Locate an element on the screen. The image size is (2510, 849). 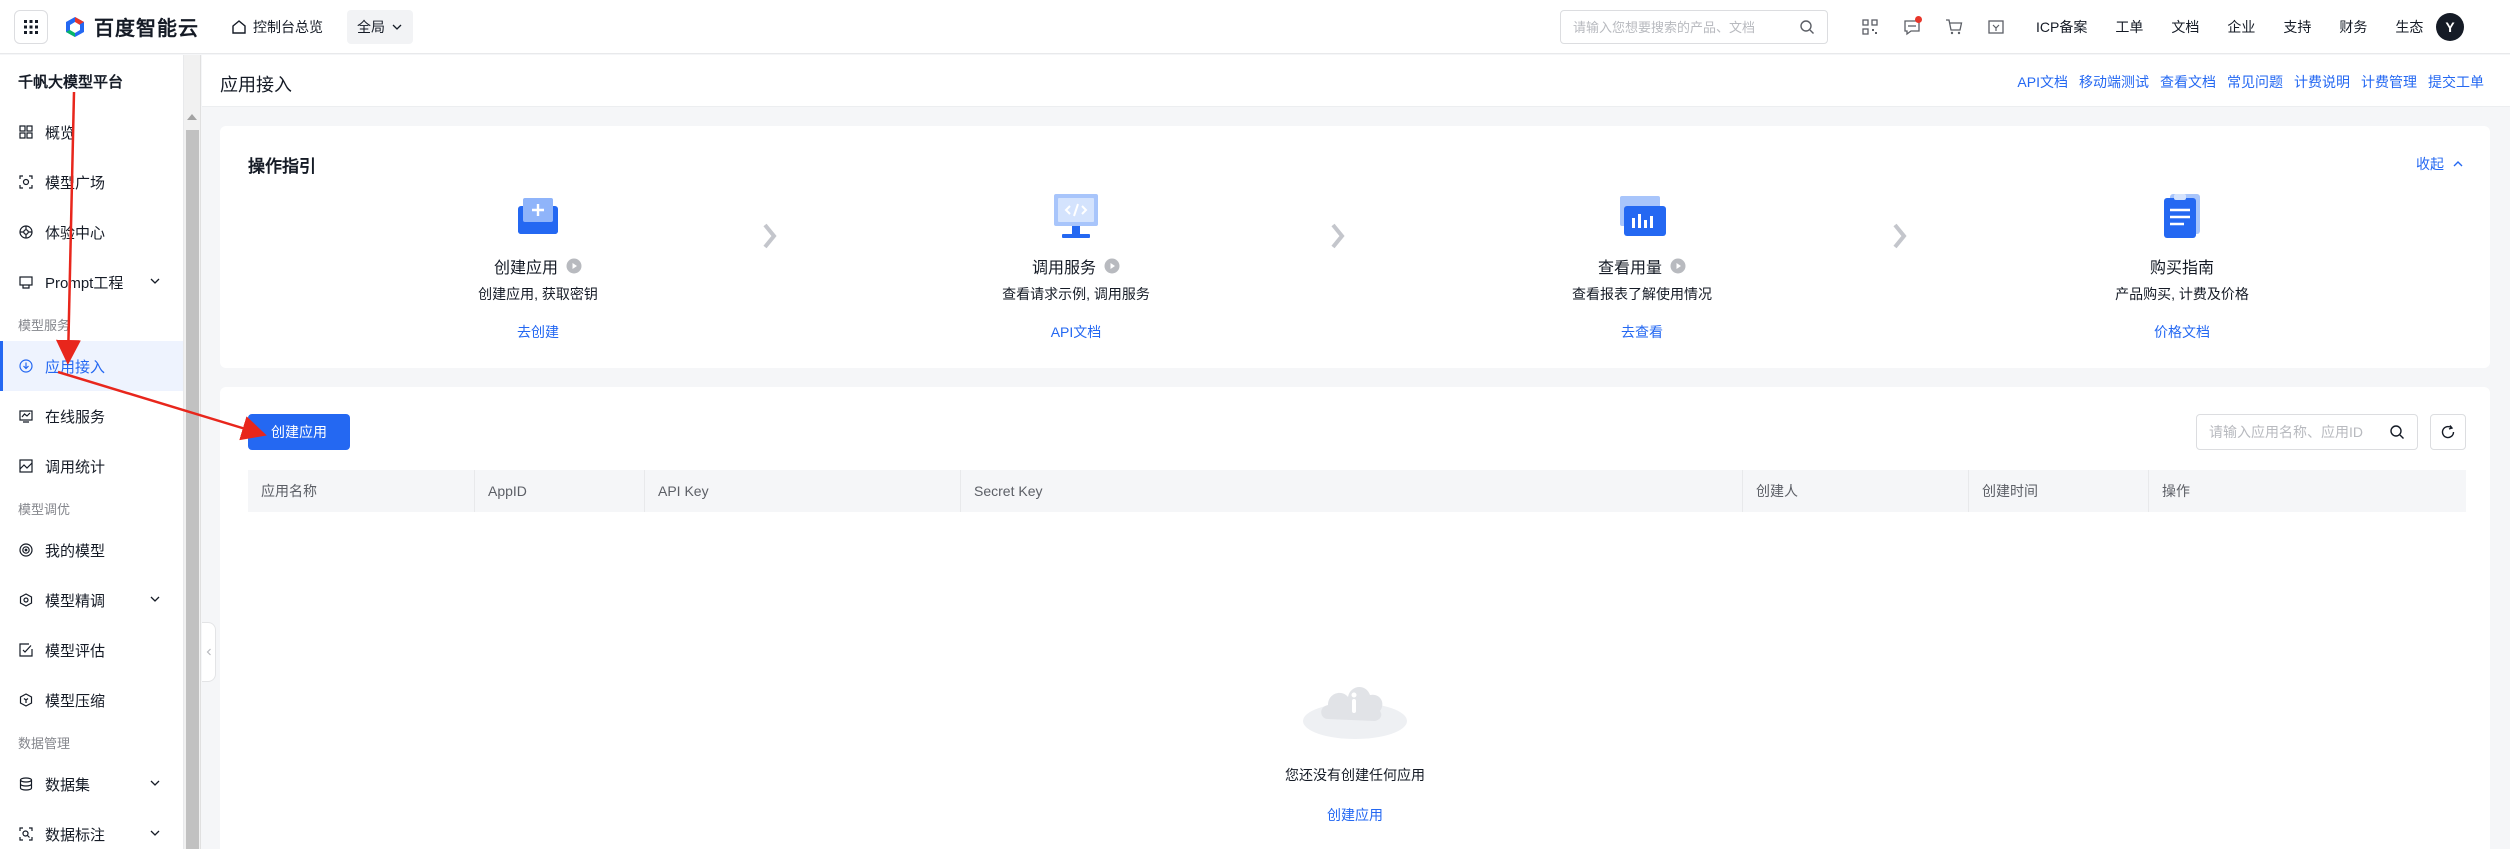
link-api-docs: API文档 is located at coordinates (2042, 82).